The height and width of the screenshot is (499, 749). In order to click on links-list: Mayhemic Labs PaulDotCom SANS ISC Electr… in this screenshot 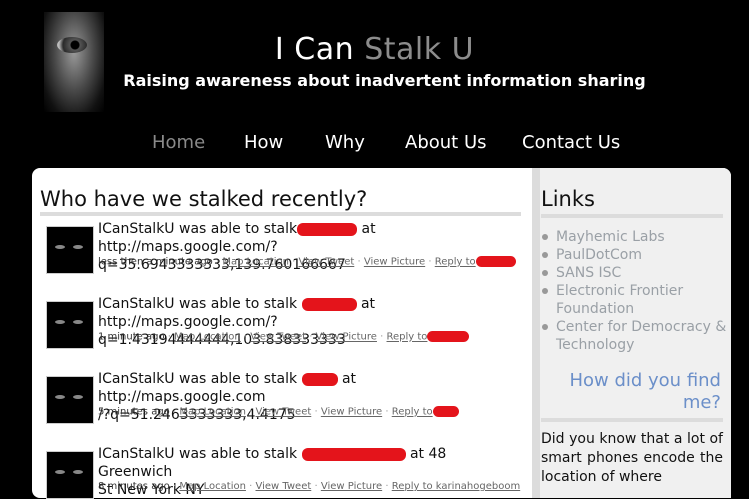, I will do `click(636, 291)`.